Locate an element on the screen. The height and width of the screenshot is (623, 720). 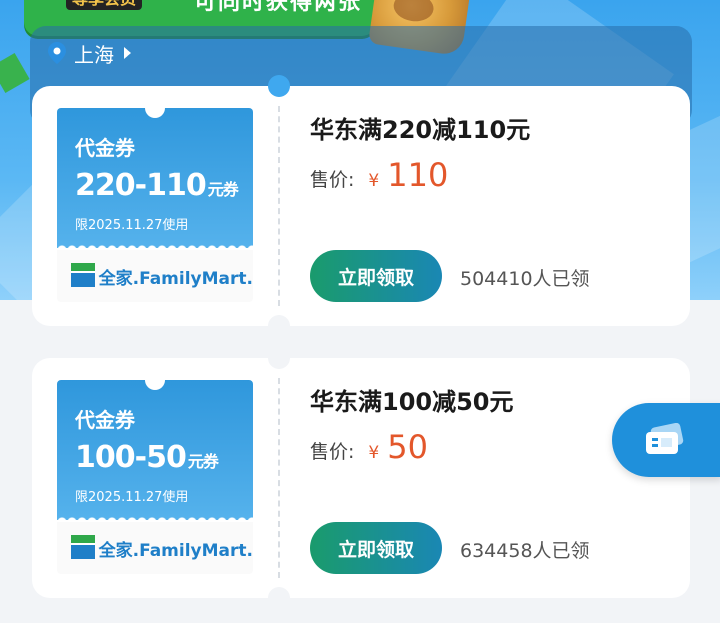
price-row: 售价: ¥ 110 is located at coordinates (379, 176).